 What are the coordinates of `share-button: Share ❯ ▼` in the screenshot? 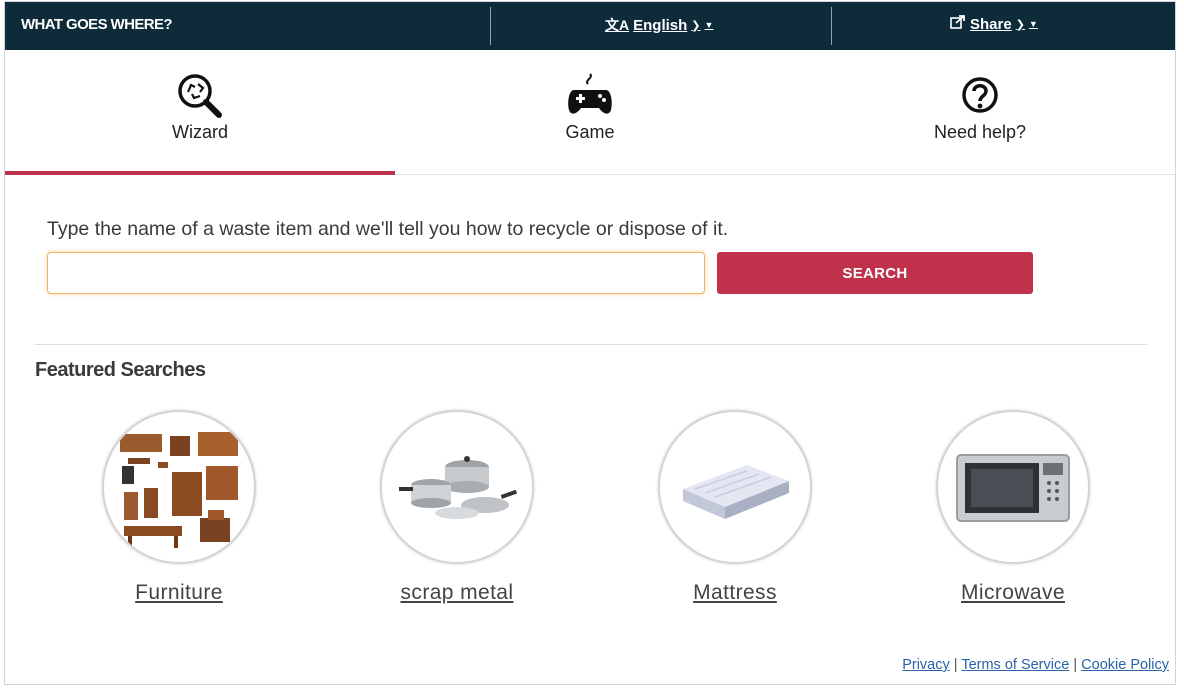 It's located at (994, 24).